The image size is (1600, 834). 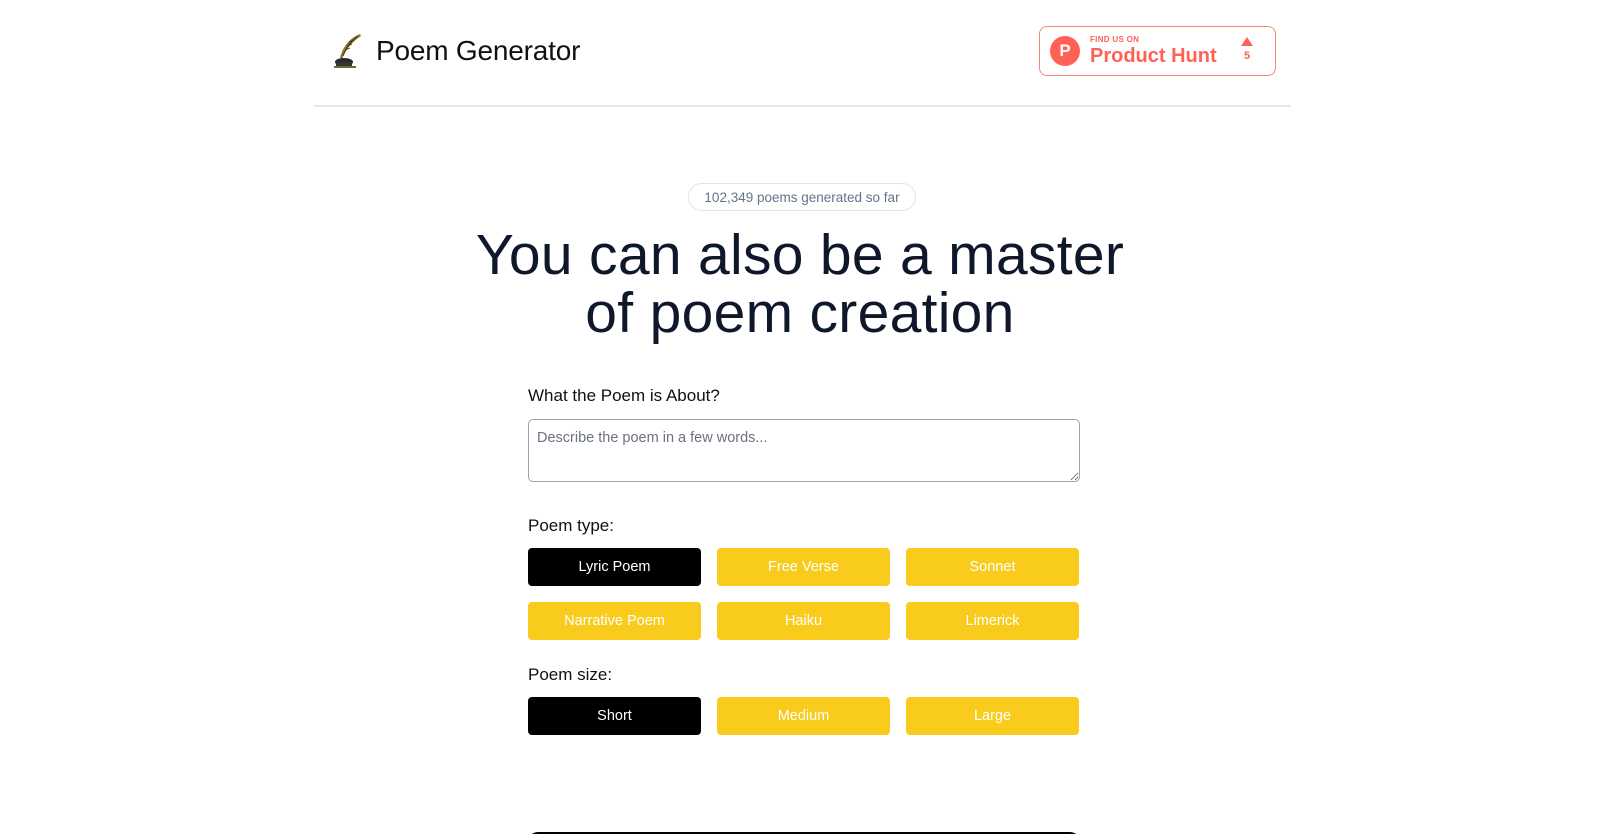 I want to click on poem-type-sonnet-button: Sonnet, so click(x=992, y=567).